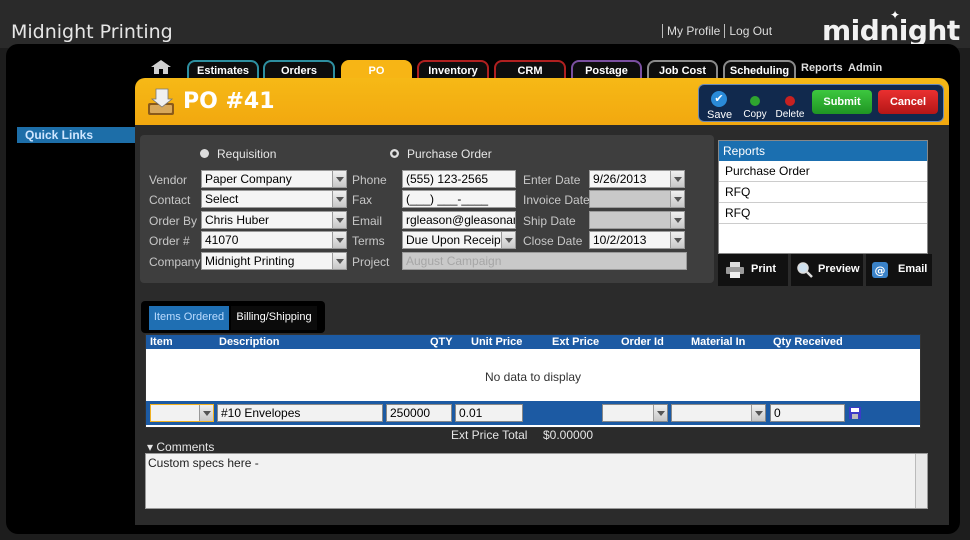  I want to click on fax-label: Fax, so click(362, 200).